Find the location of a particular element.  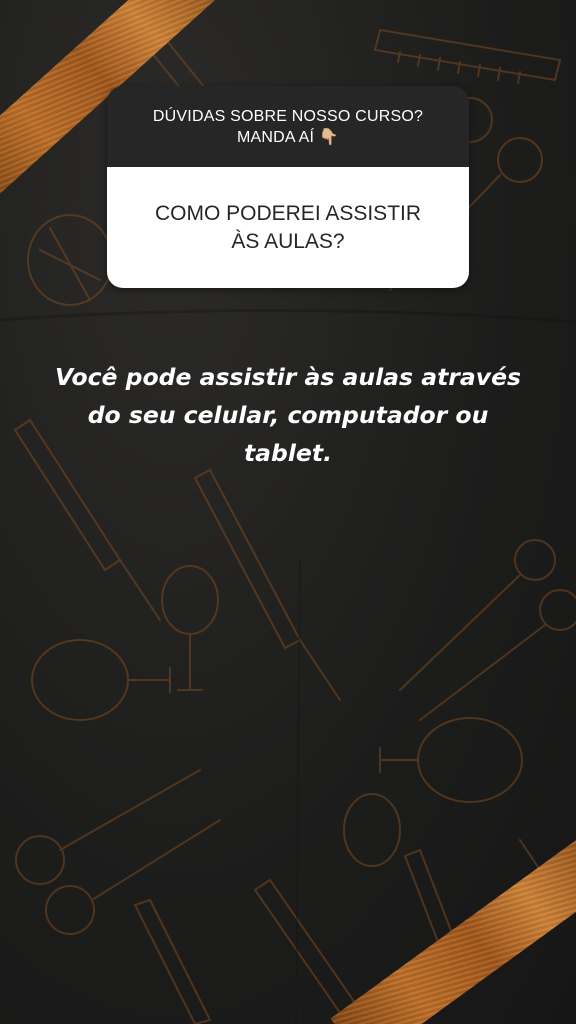

paper-crease is located at coordinates (288, 316).